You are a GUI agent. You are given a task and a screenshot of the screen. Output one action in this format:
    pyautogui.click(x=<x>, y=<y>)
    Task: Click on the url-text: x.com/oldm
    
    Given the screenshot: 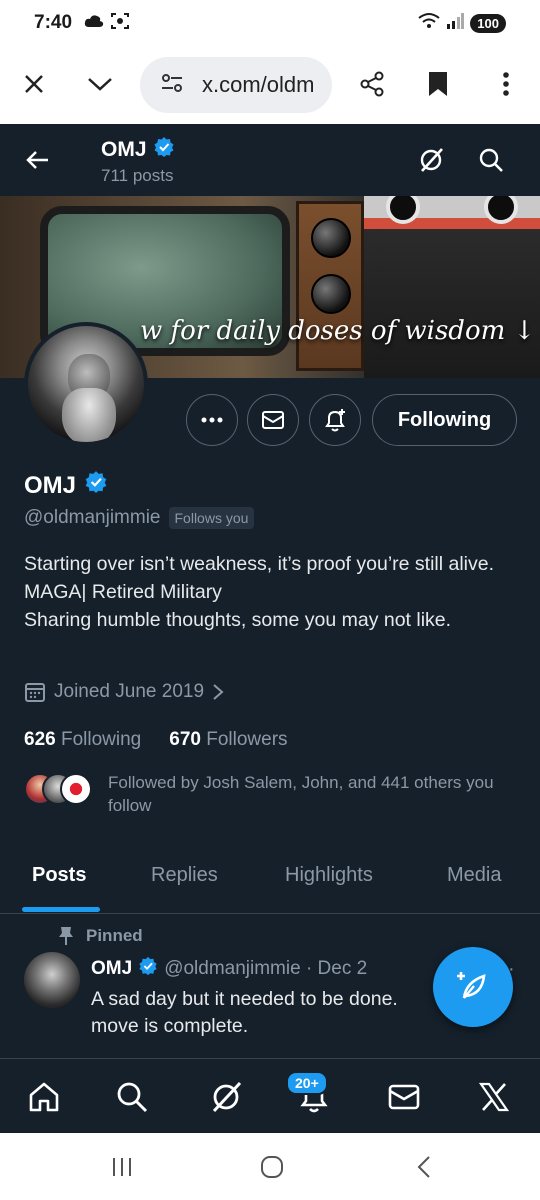 What is the action you would take?
    pyautogui.click(x=258, y=84)
    